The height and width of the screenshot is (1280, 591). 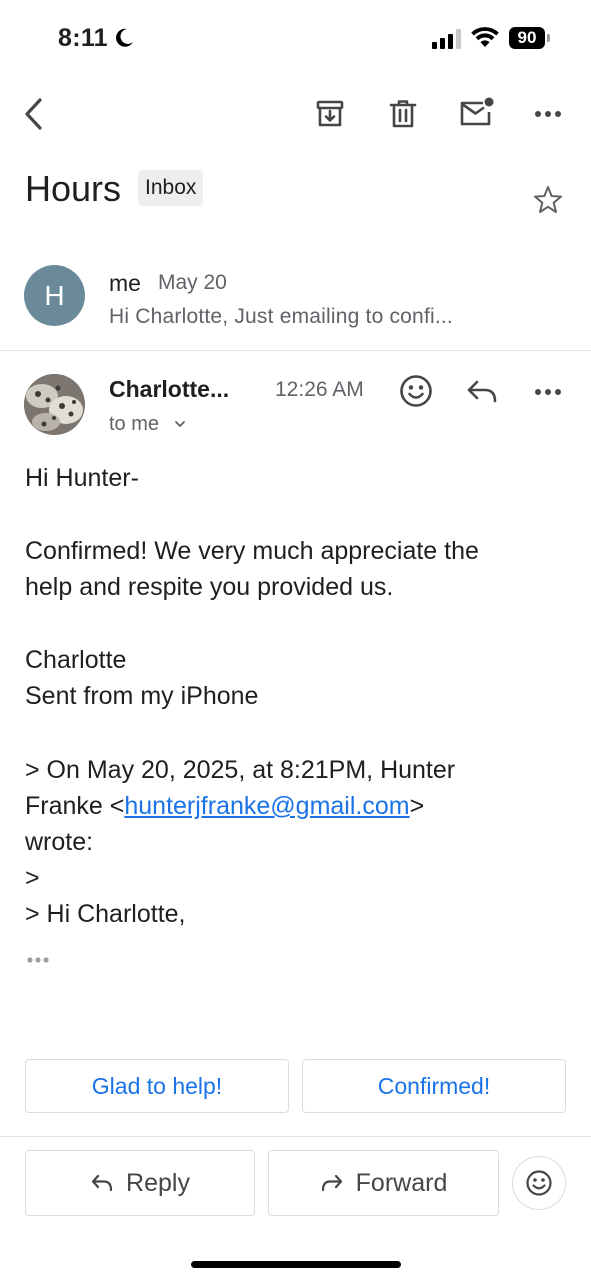 I want to click on delete-icon, so click(x=403, y=114).